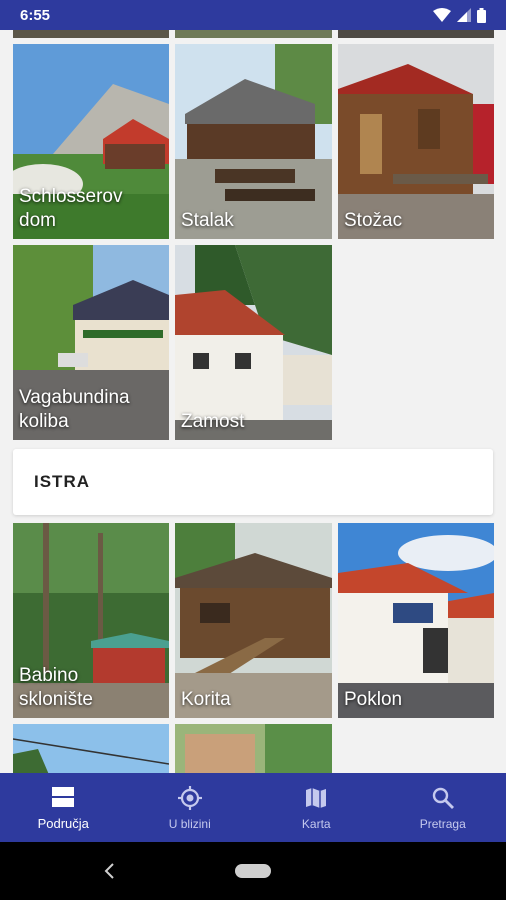 This screenshot has height=900, width=506. What do you see at coordinates (56, 687) in the screenshot?
I see `area-tile-label: Babino sklonište` at bounding box center [56, 687].